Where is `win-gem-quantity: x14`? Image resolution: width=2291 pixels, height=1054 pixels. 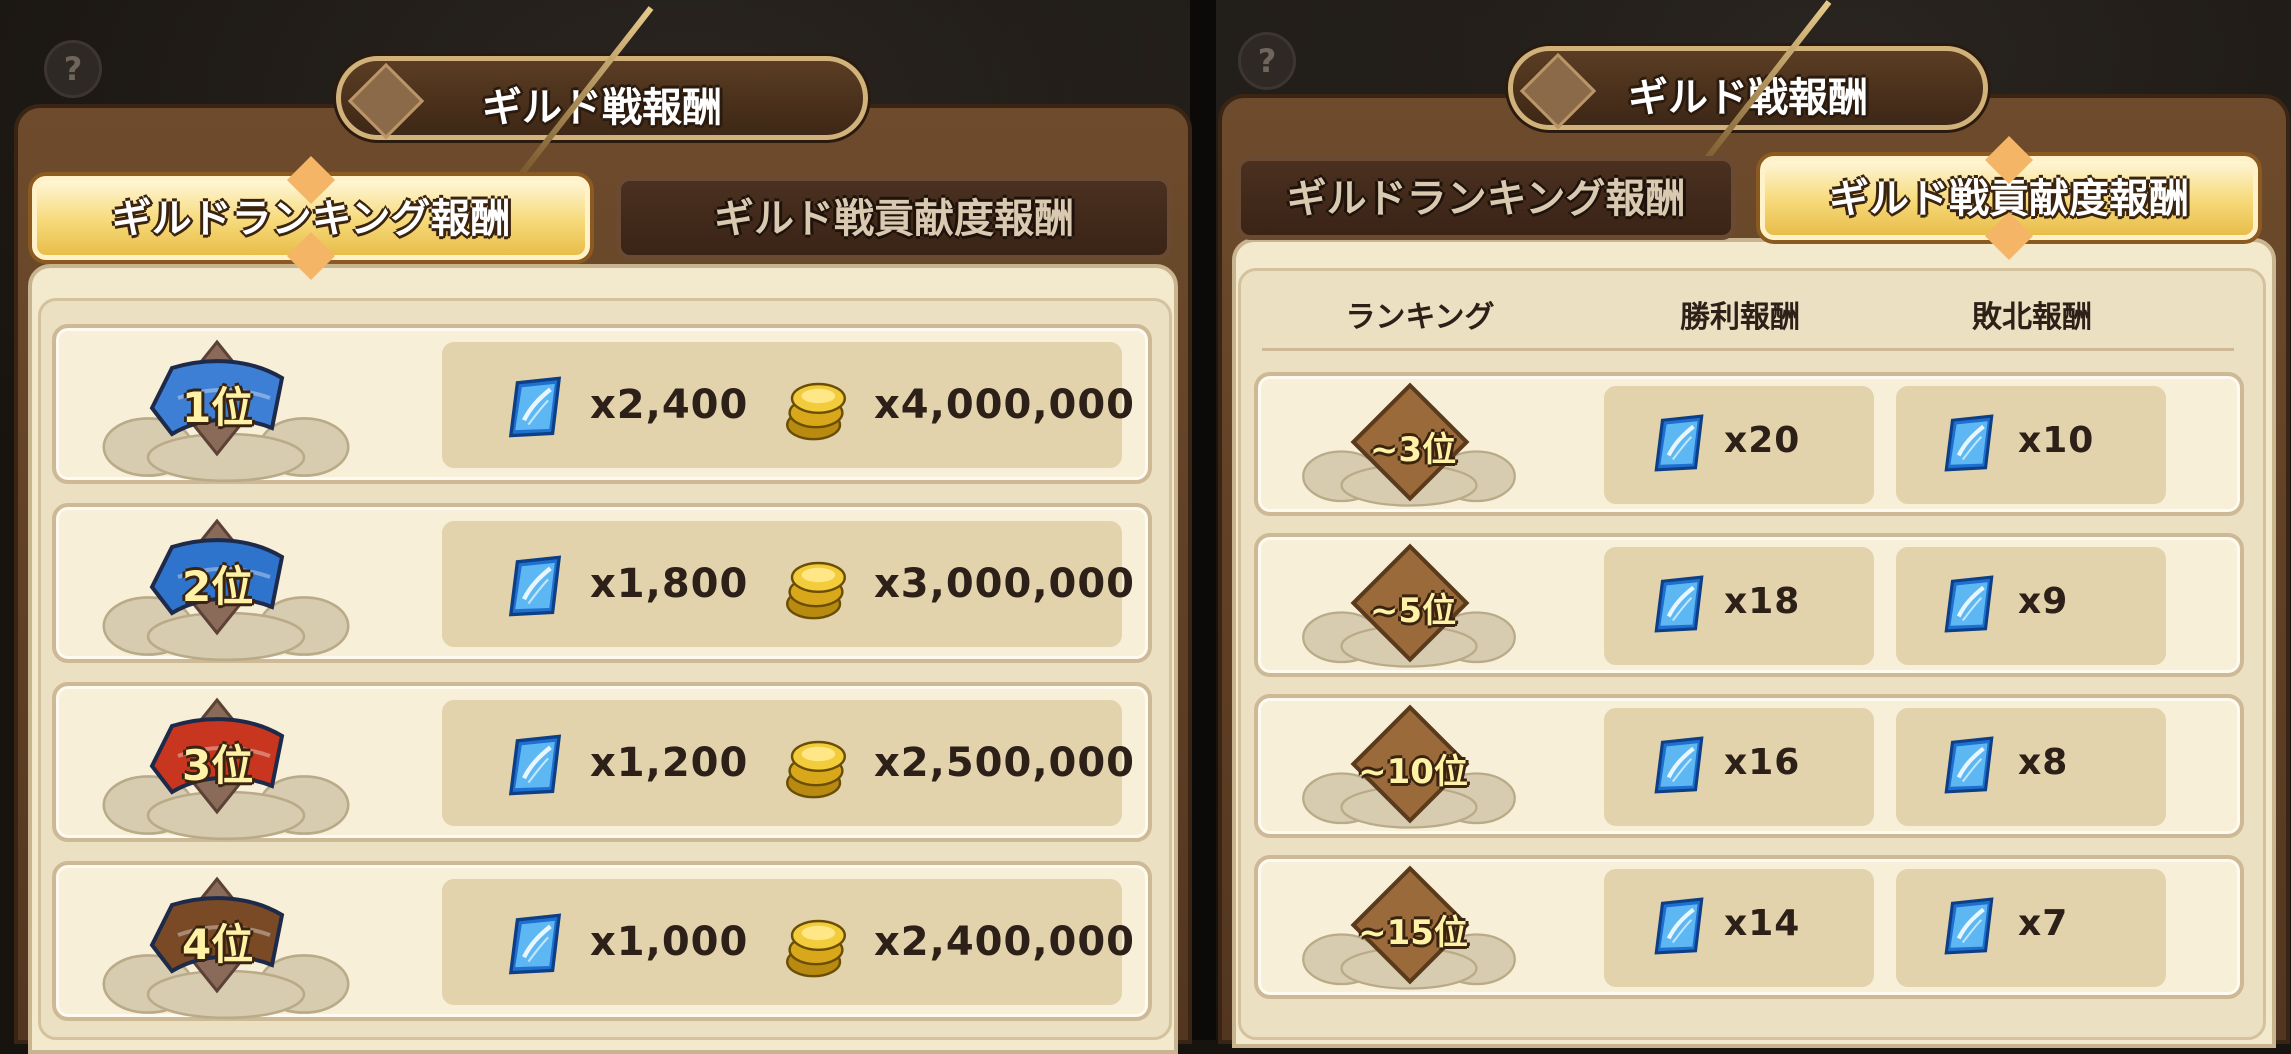
win-gem-quantity: x14 is located at coordinates (1762, 923).